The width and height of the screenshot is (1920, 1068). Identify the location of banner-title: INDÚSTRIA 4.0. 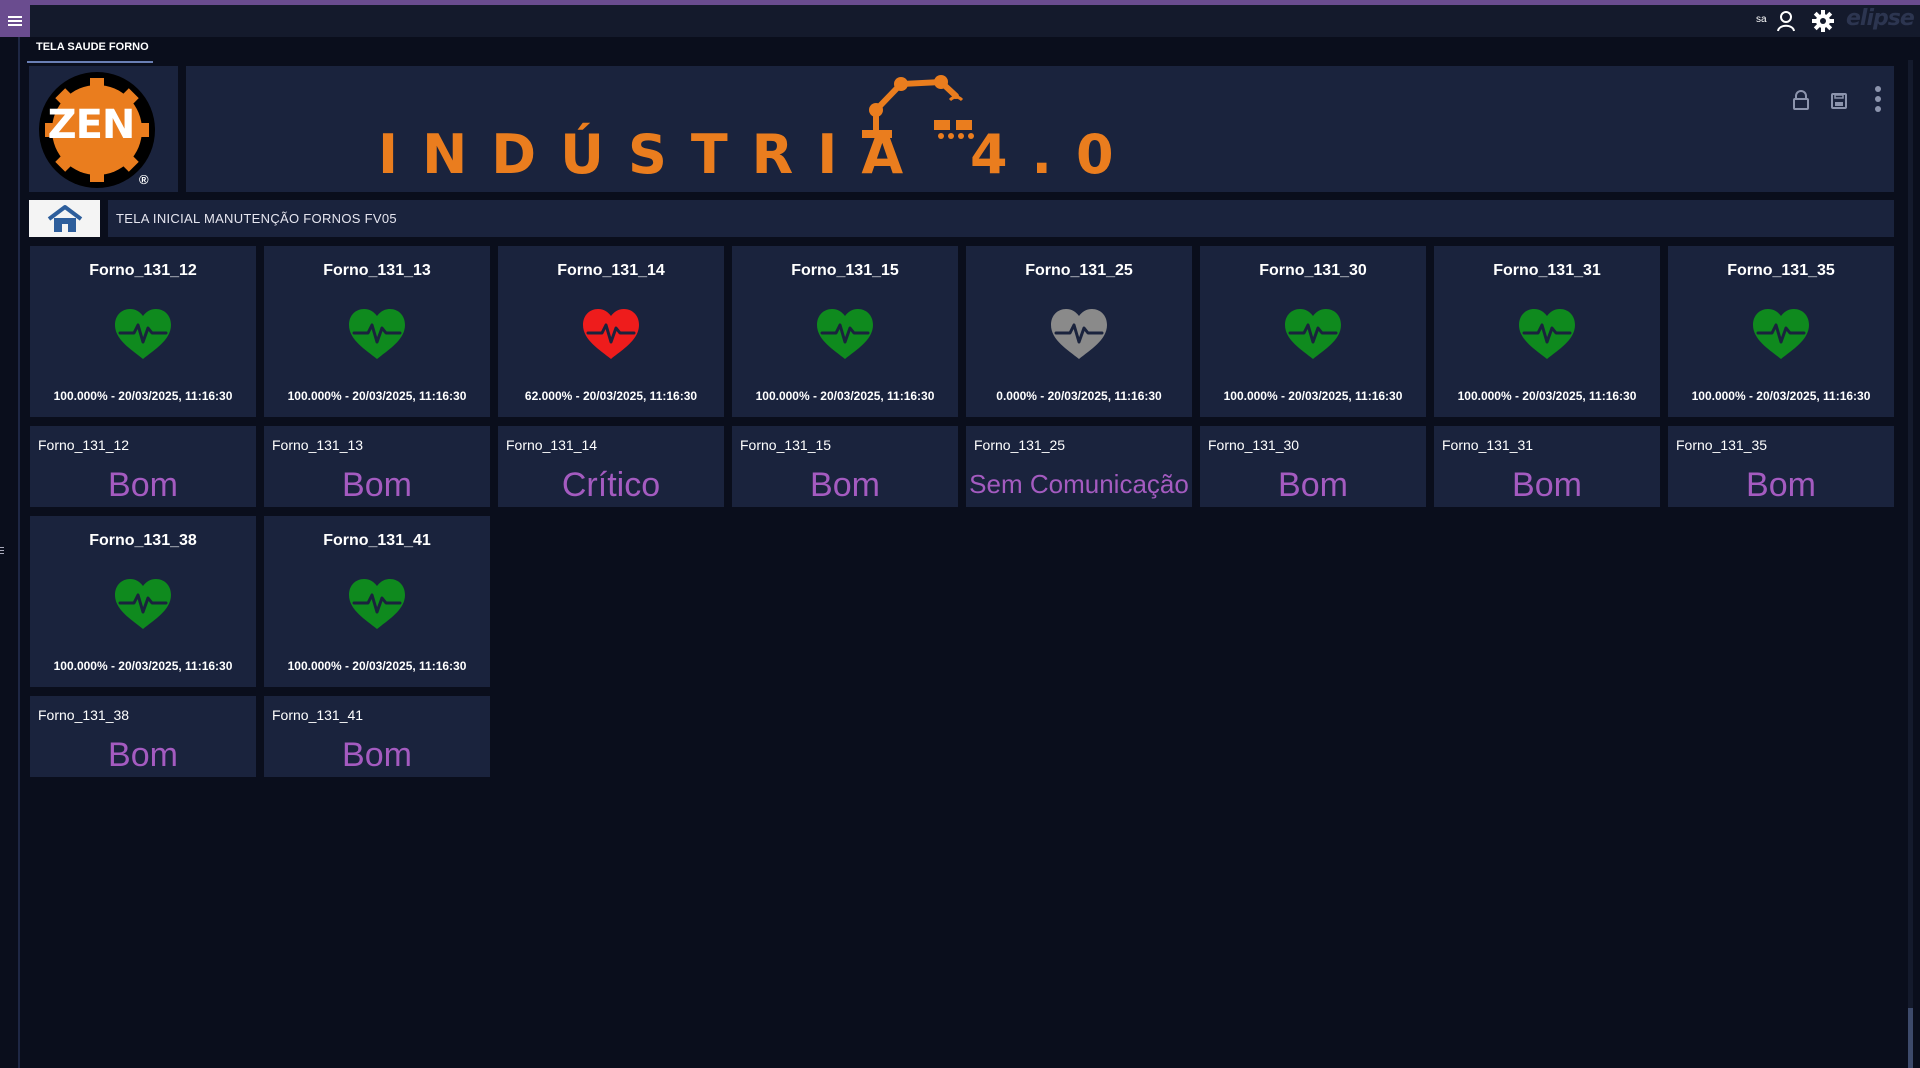
(758, 154).